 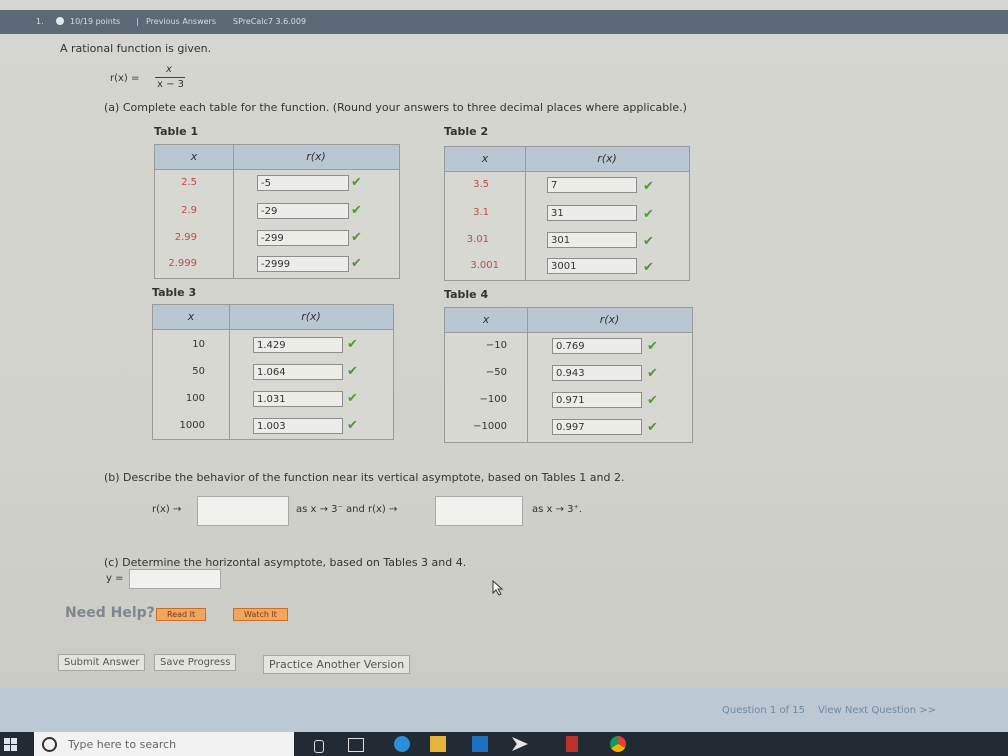 What do you see at coordinates (195, 398) in the screenshot?
I see `table3-x-2: 100` at bounding box center [195, 398].